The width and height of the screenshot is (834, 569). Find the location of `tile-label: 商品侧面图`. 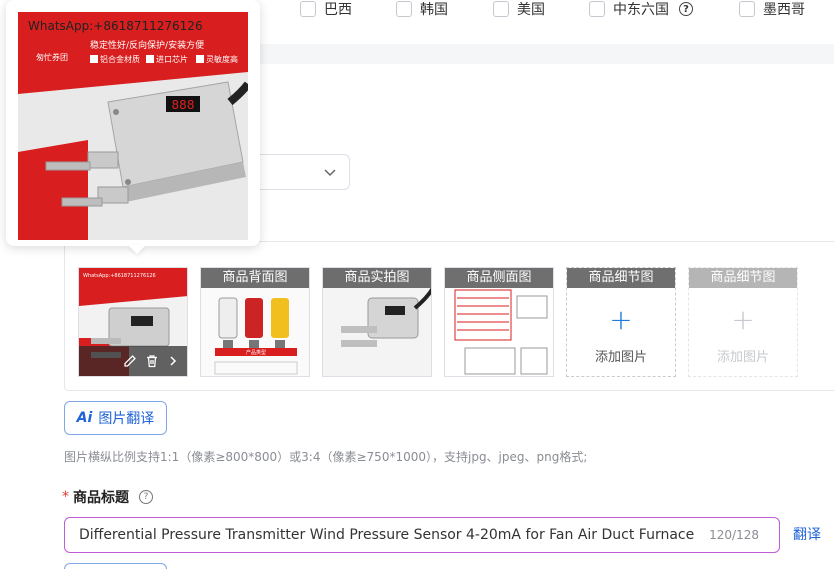

tile-label: 商品侧面图 is located at coordinates (499, 278).